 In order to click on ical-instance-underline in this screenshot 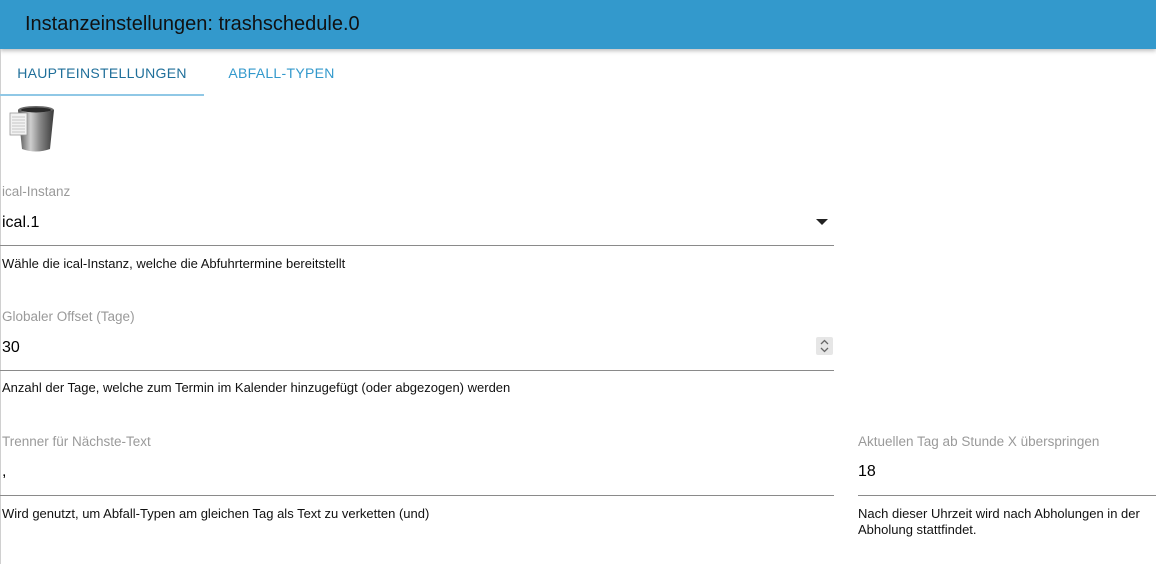, I will do `click(417, 245)`.